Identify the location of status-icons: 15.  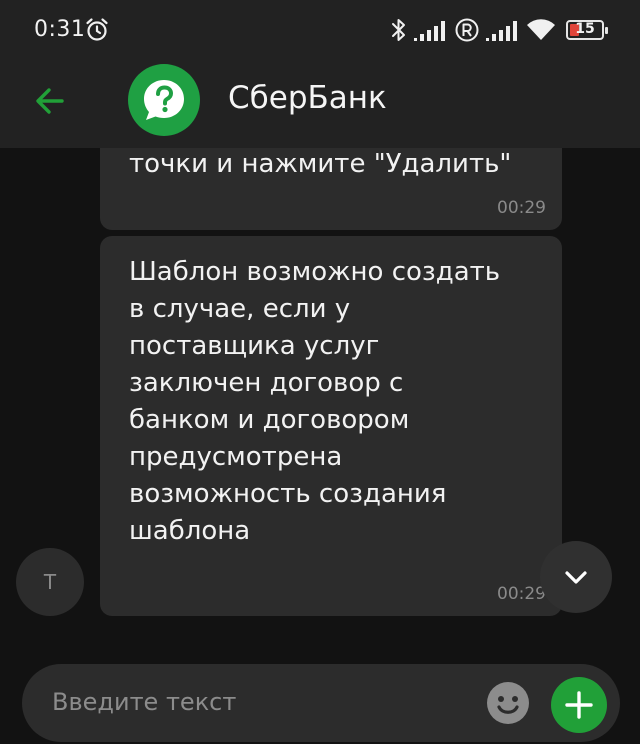
(499, 30).